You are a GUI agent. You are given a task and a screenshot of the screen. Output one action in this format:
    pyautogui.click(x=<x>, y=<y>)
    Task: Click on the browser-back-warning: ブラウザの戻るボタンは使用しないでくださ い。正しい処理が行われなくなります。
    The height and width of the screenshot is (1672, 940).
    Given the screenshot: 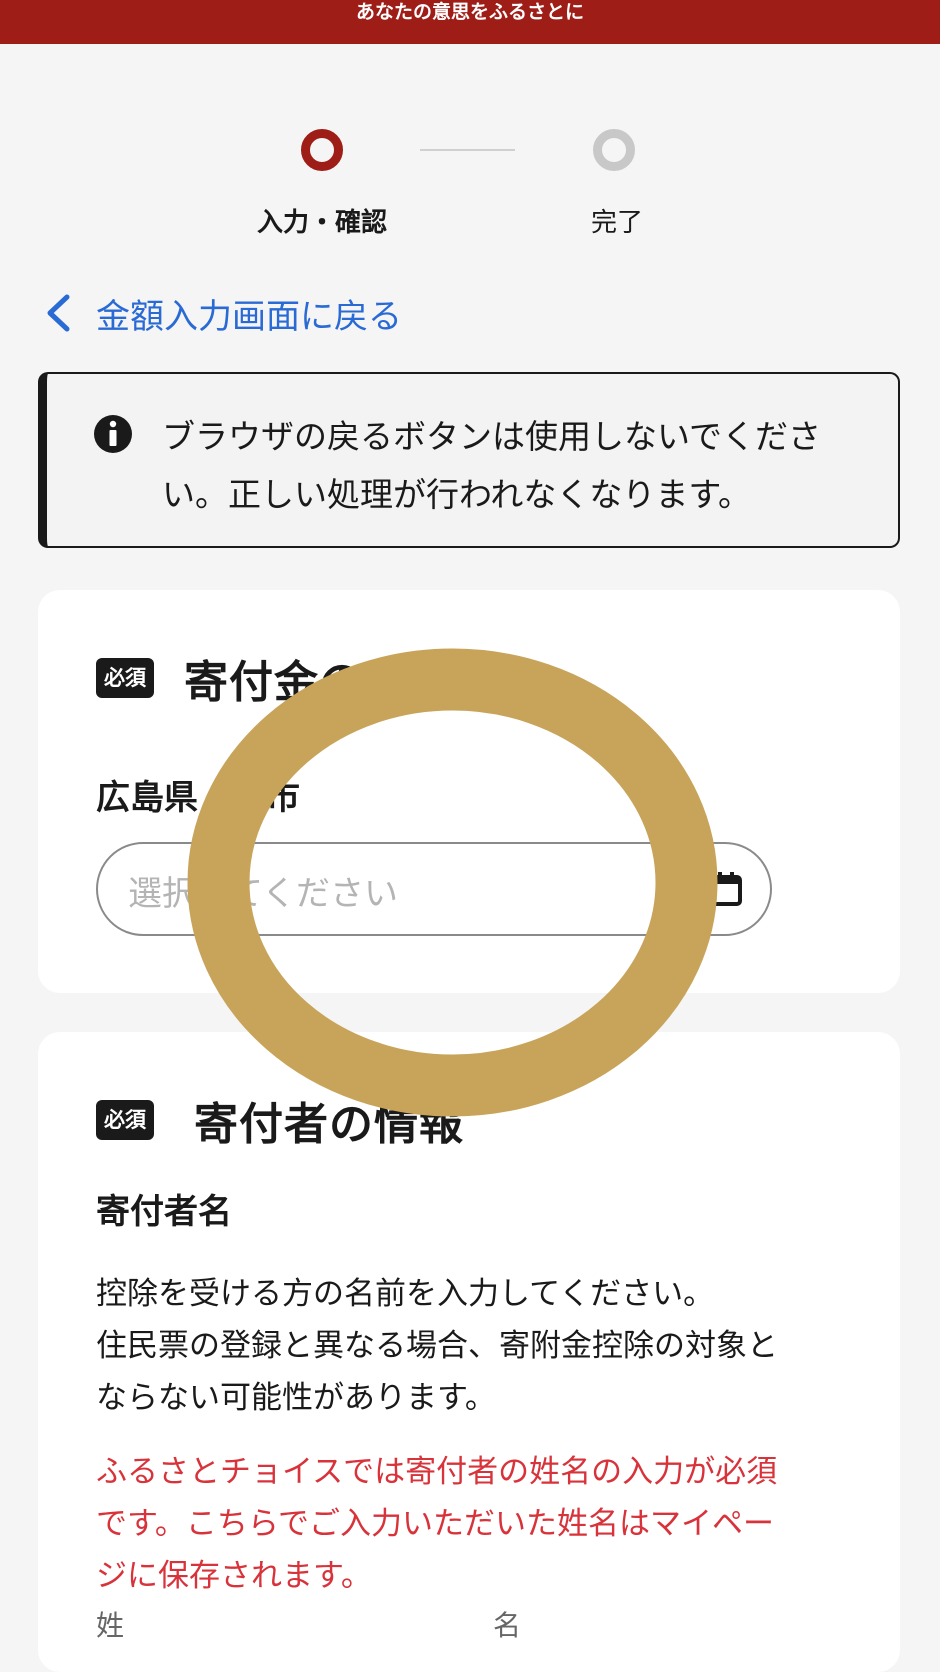 What is the action you would take?
    pyautogui.click(x=469, y=460)
    